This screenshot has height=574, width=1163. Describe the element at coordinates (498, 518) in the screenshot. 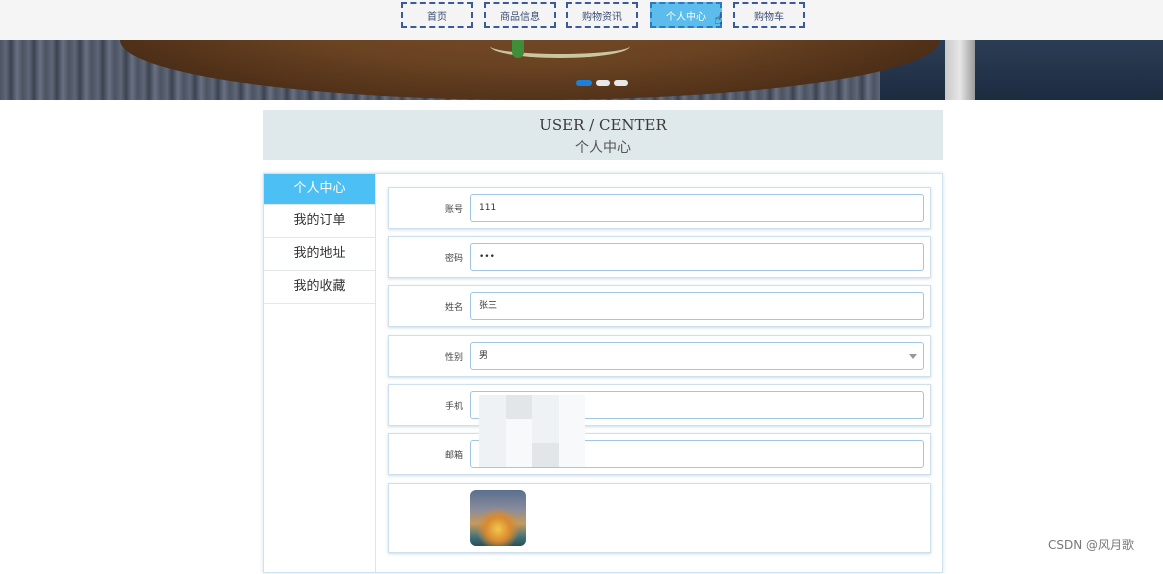

I see `avatar` at that location.